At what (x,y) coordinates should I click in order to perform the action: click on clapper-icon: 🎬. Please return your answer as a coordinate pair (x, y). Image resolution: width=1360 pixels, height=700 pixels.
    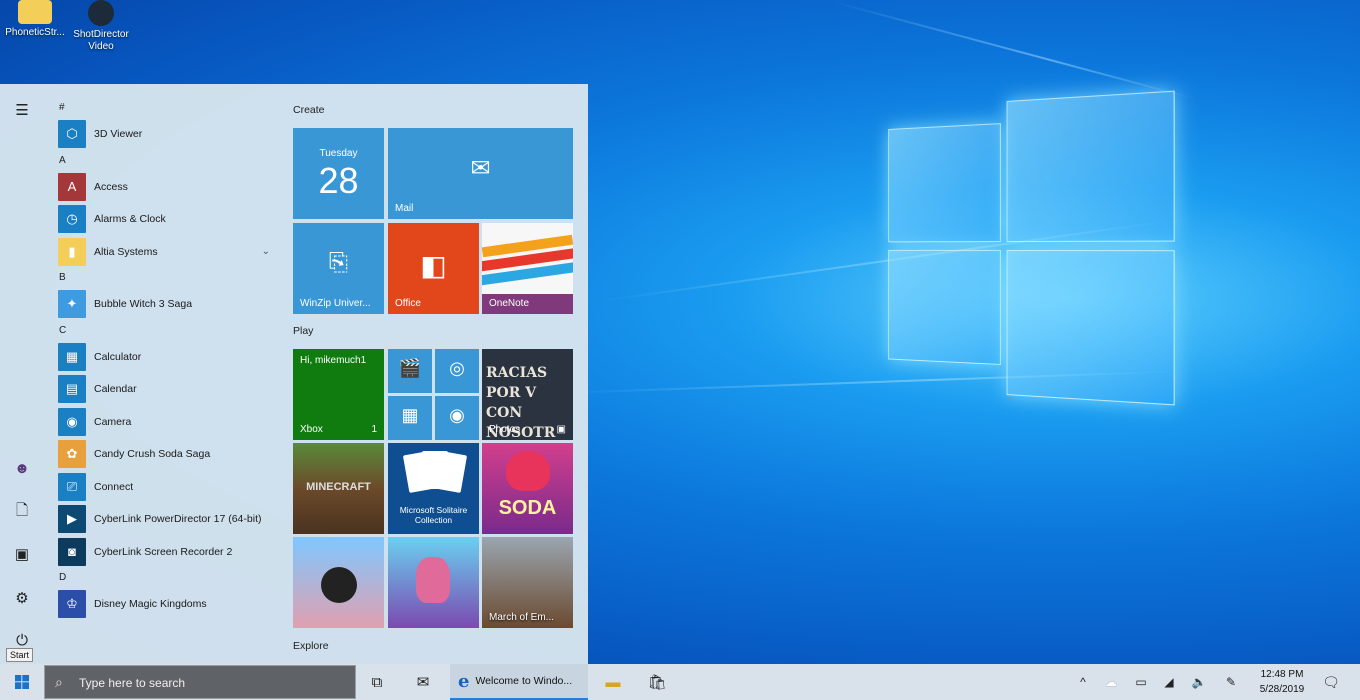
    Looking at the image, I should click on (410, 368).